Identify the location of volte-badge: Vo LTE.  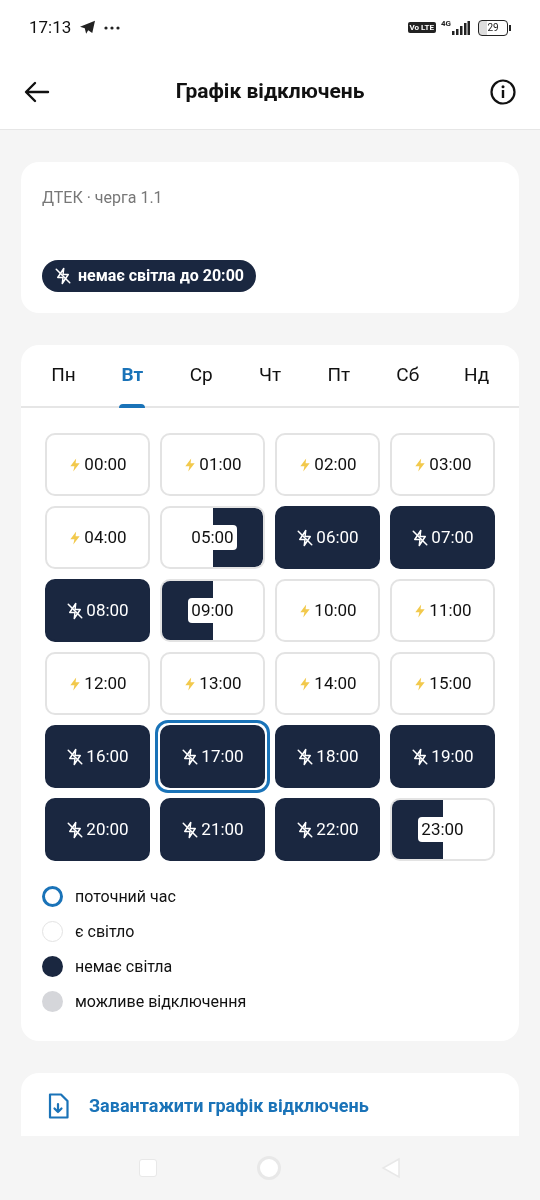
(421, 27).